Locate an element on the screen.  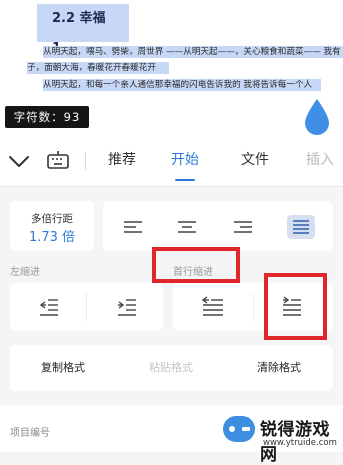
tab-separator is located at coordinates (85, 161).